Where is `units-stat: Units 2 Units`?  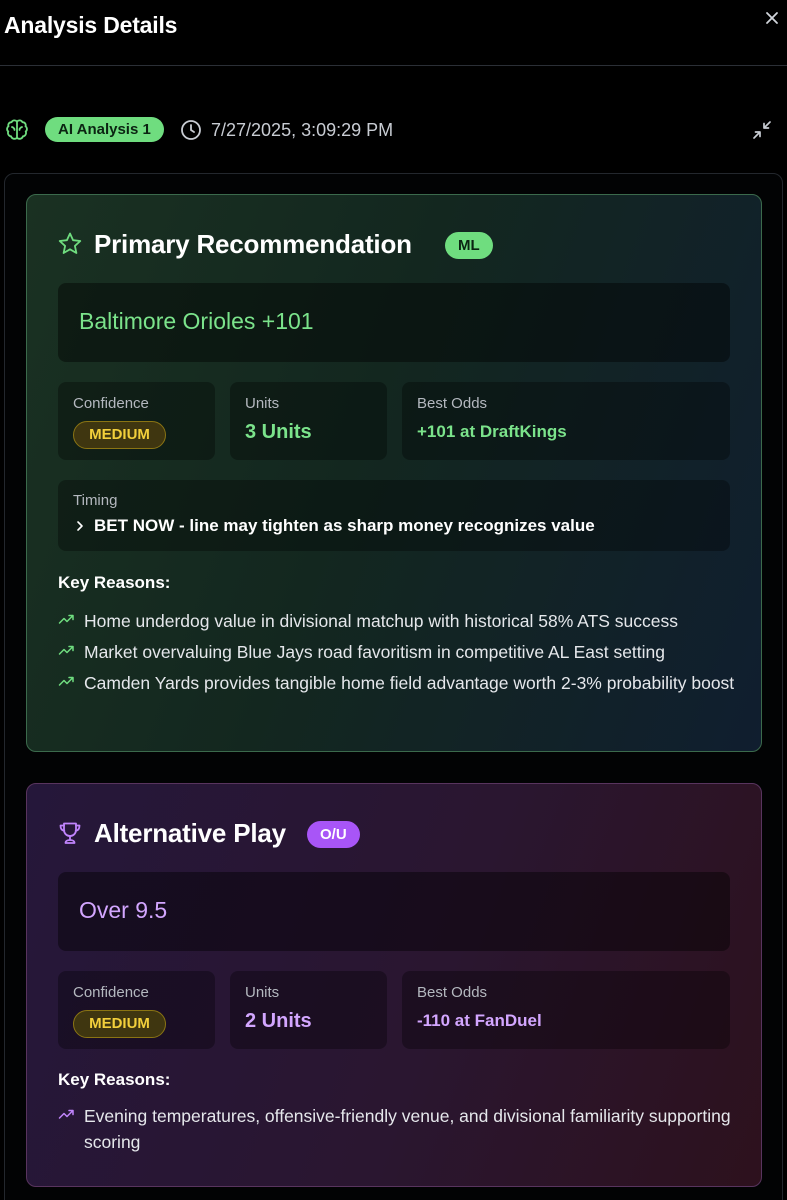
units-stat: Units 2 Units is located at coordinates (308, 1010).